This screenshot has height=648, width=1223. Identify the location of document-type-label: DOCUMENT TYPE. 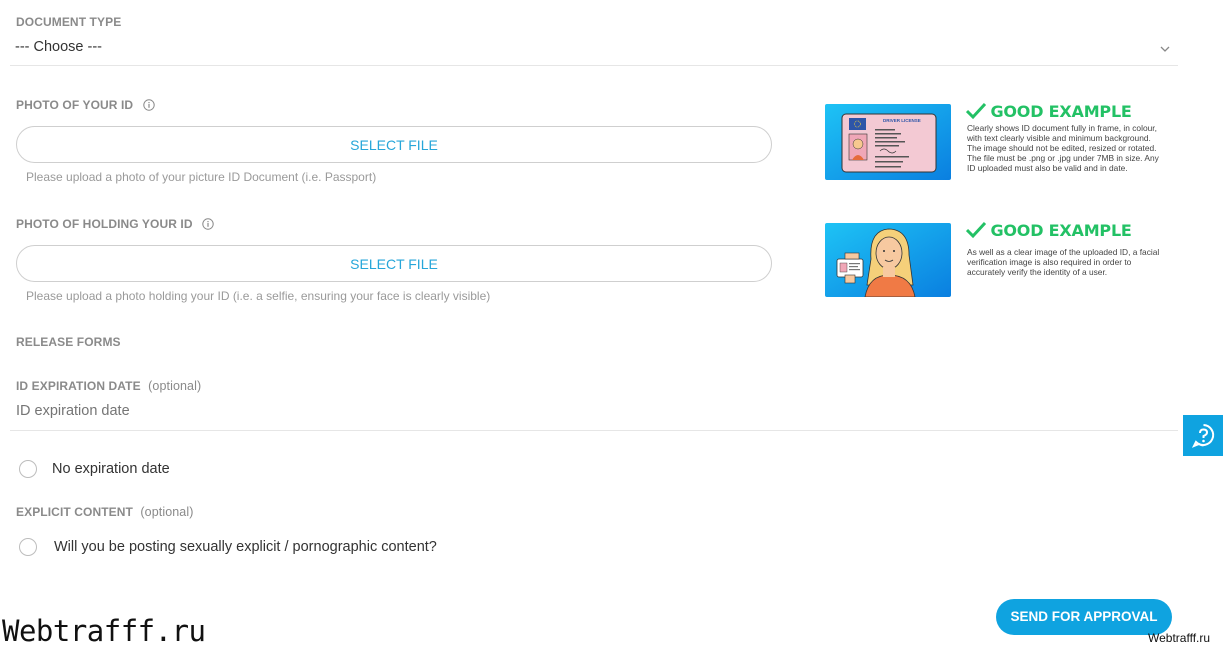
(69, 22).